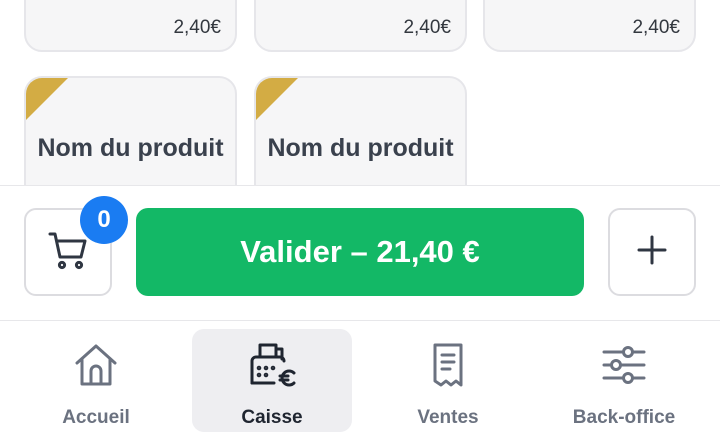  Describe the element at coordinates (624, 365) in the screenshot. I see `sliders-icon` at that location.